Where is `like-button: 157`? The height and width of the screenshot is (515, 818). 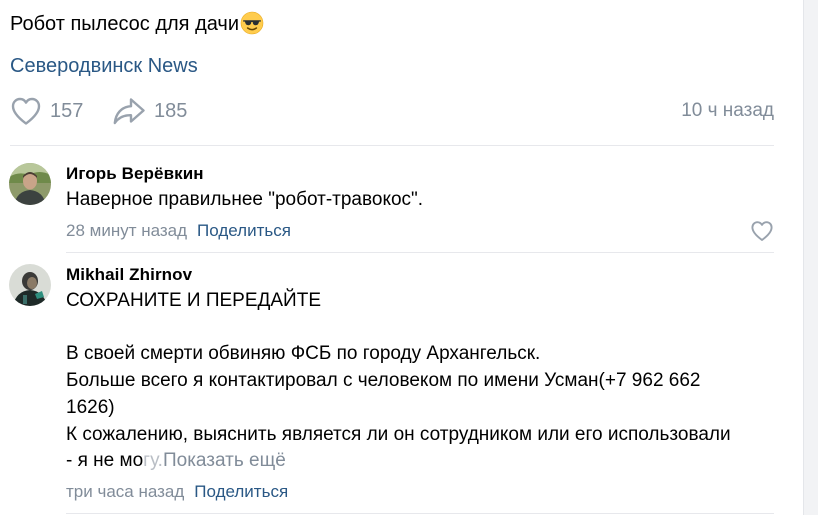
like-button: 157 is located at coordinates (46, 111).